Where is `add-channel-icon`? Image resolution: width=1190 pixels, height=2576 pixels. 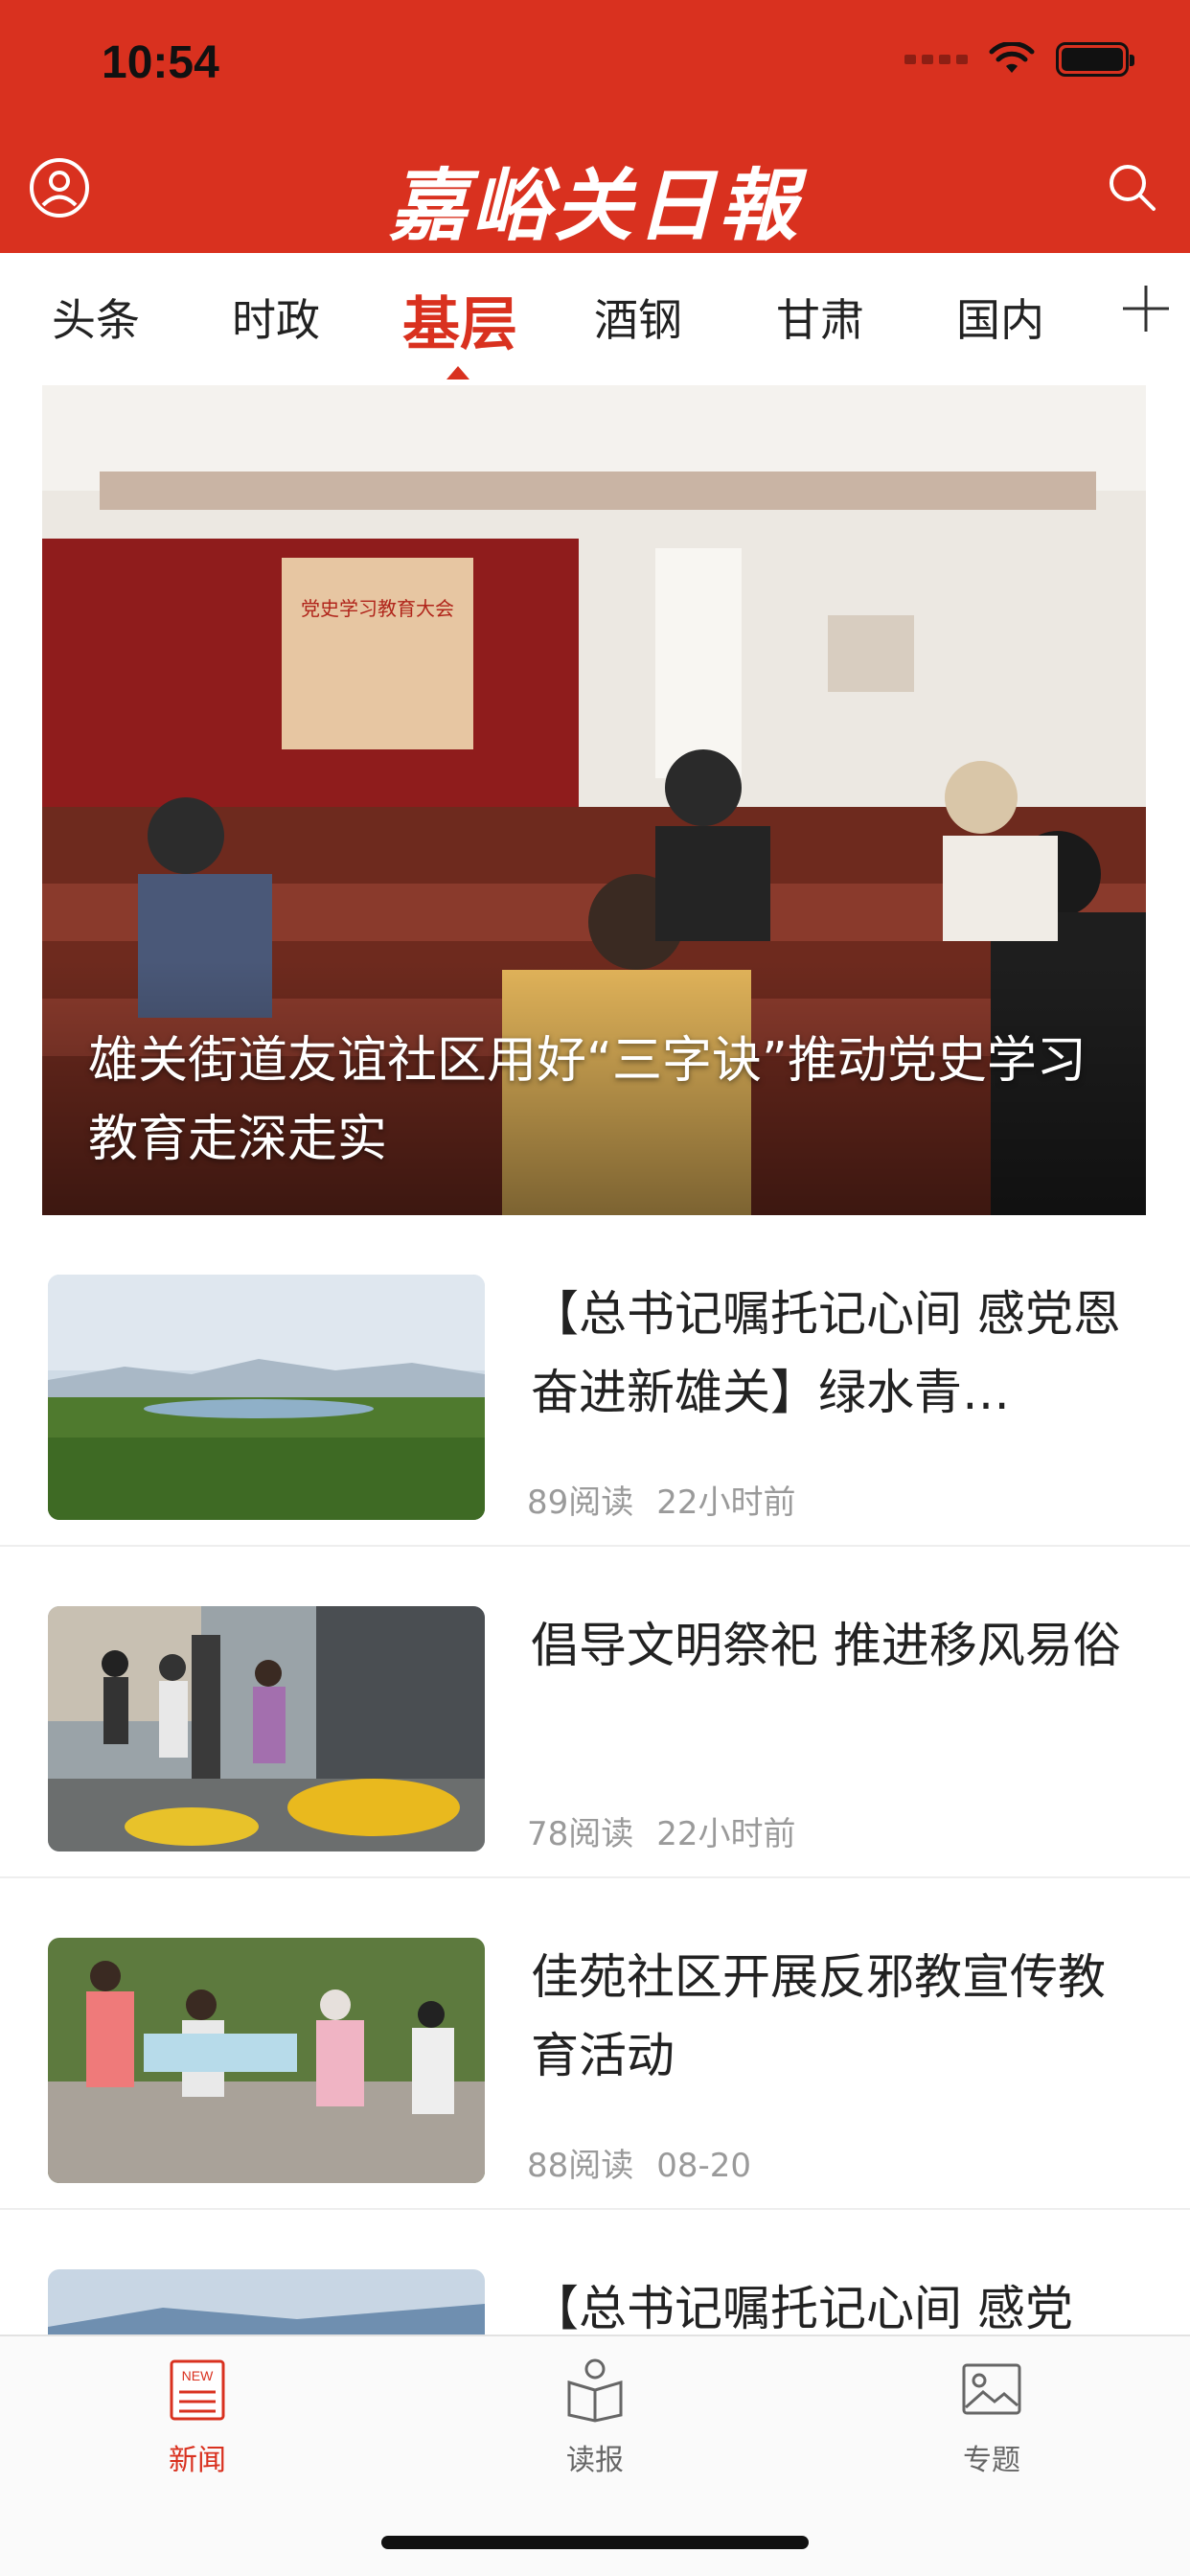
add-channel-icon is located at coordinates (1146, 308).